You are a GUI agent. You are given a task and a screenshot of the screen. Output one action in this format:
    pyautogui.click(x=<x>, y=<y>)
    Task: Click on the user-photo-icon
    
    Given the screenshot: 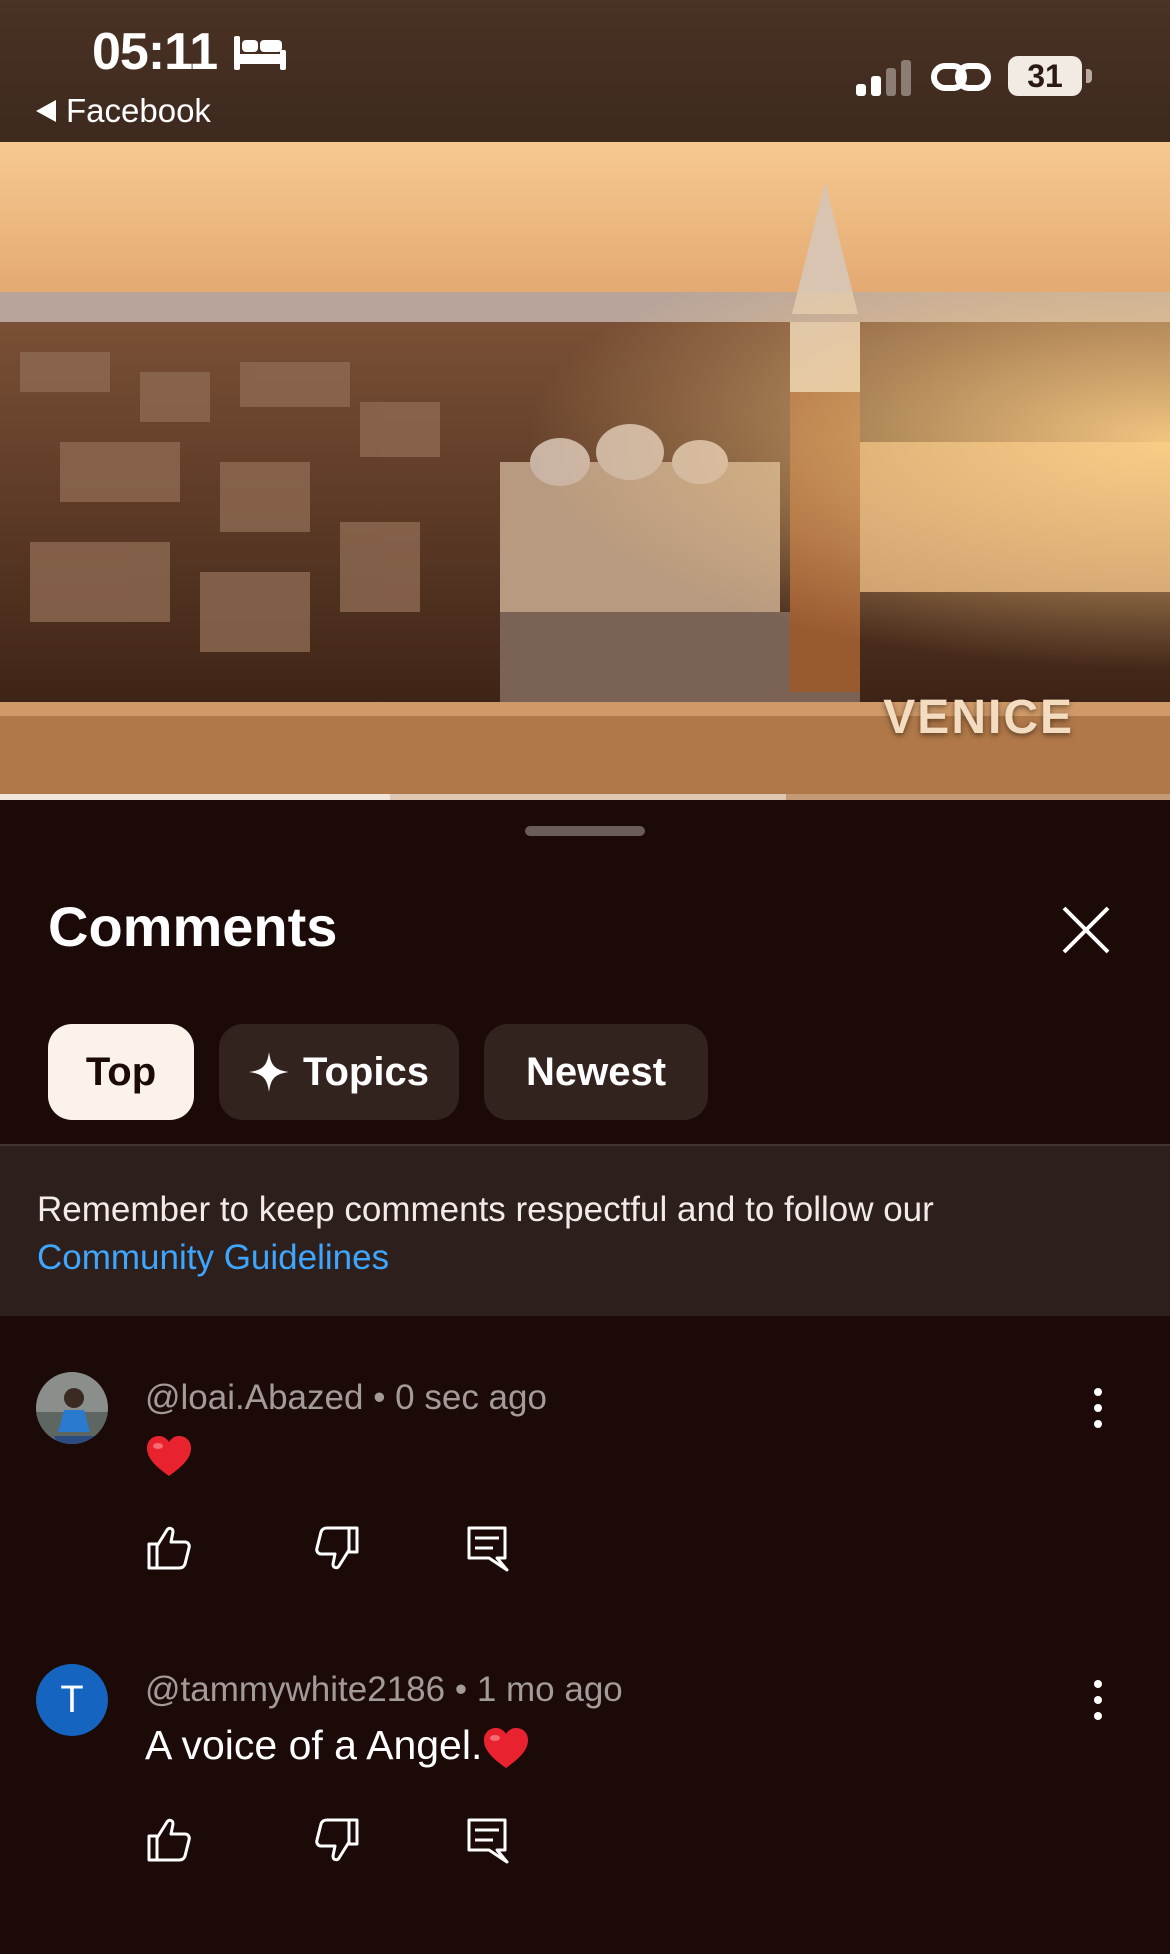 What is the action you would take?
    pyautogui.click(x=72, y=1408)
    